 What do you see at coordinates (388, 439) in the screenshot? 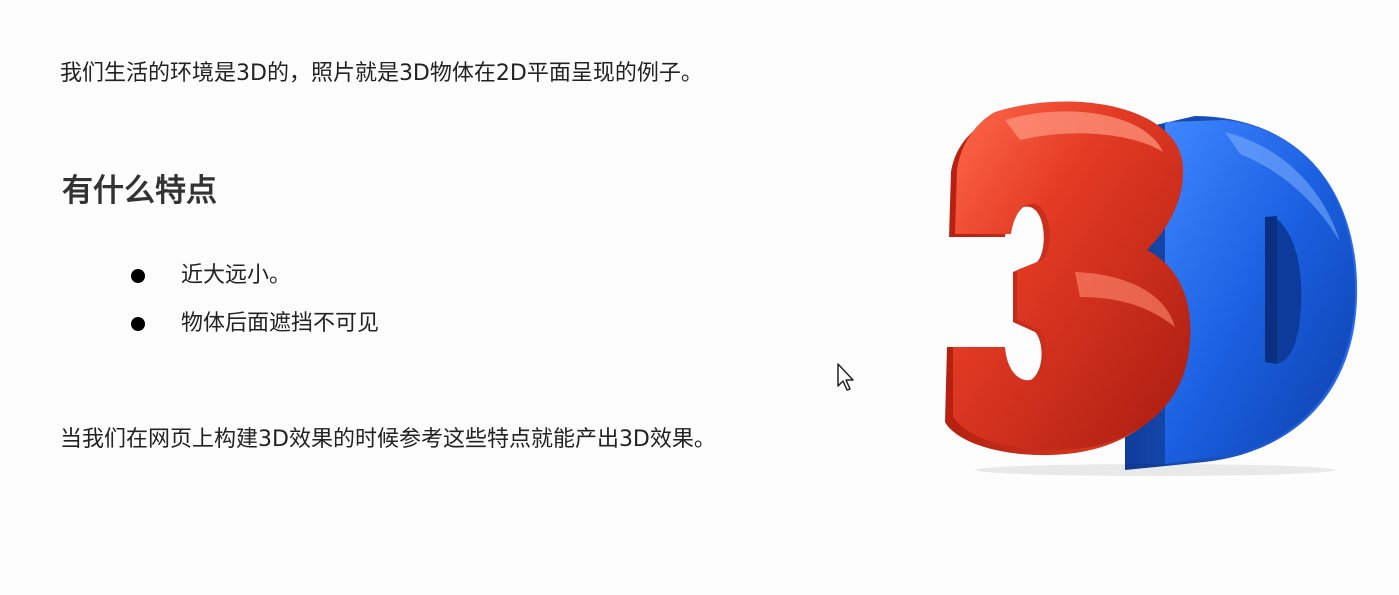
I see `closing-paragraph: 当我们在网页上构建3D效果的时候参考这些特点就能产出3D效果。` at bounding box center [388, 439].